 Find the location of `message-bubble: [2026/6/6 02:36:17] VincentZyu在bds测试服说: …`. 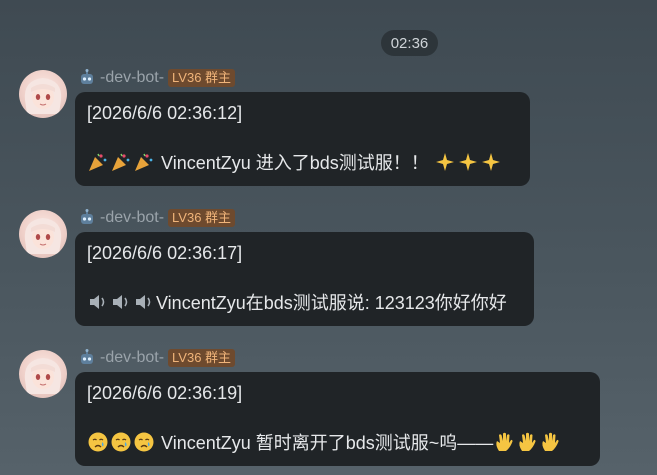

message-bubble: [2026/6/6 02:36:17] VincentZyu在bds测试服说: … is located at coordinates (304, 279).